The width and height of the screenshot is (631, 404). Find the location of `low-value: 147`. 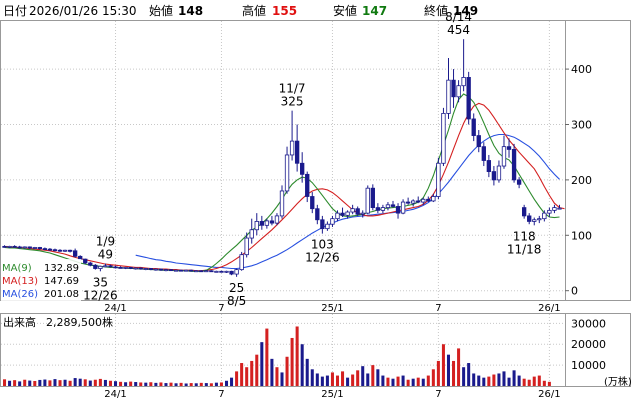

low-value: 147 is located at coordinates (374, 11).